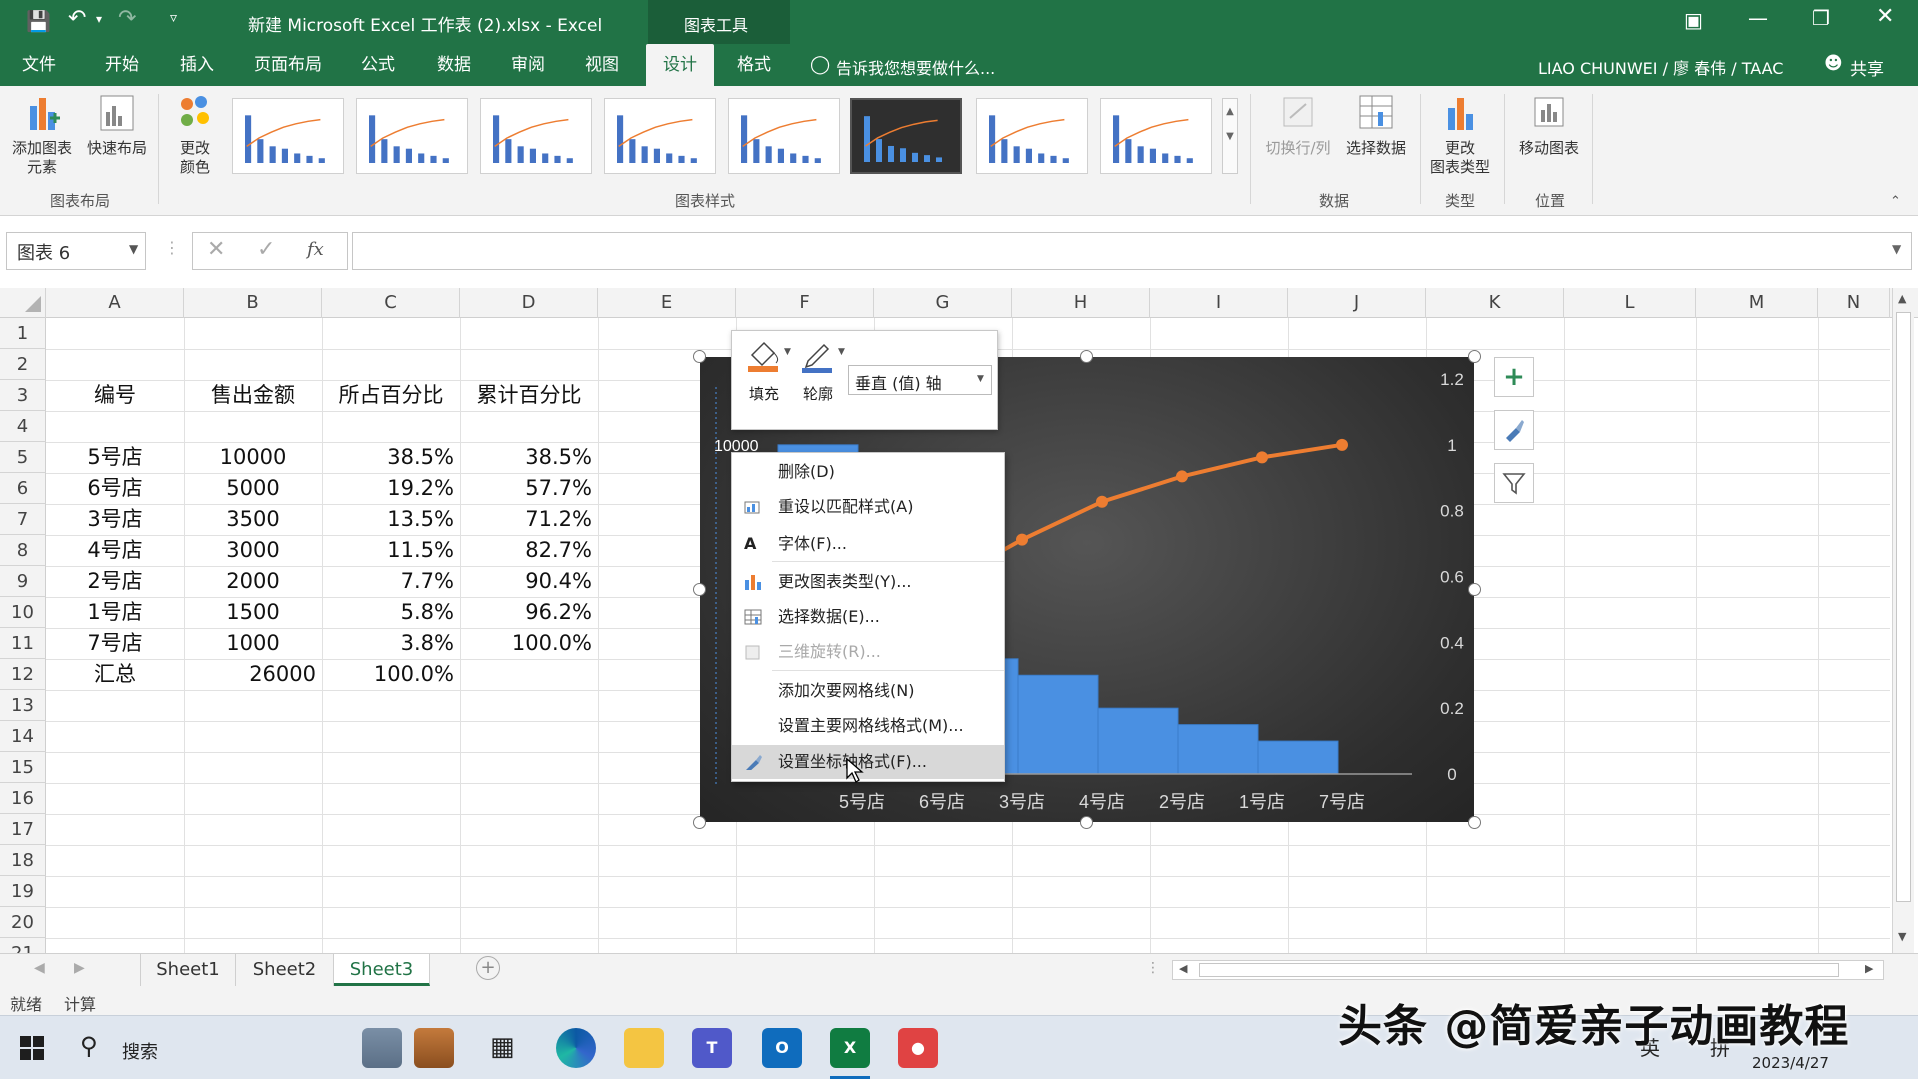  What do you see at coordinates (388, 519) in the screenshot?
I see `cell-C7: 13.5%` at bounding box center [388, 519].